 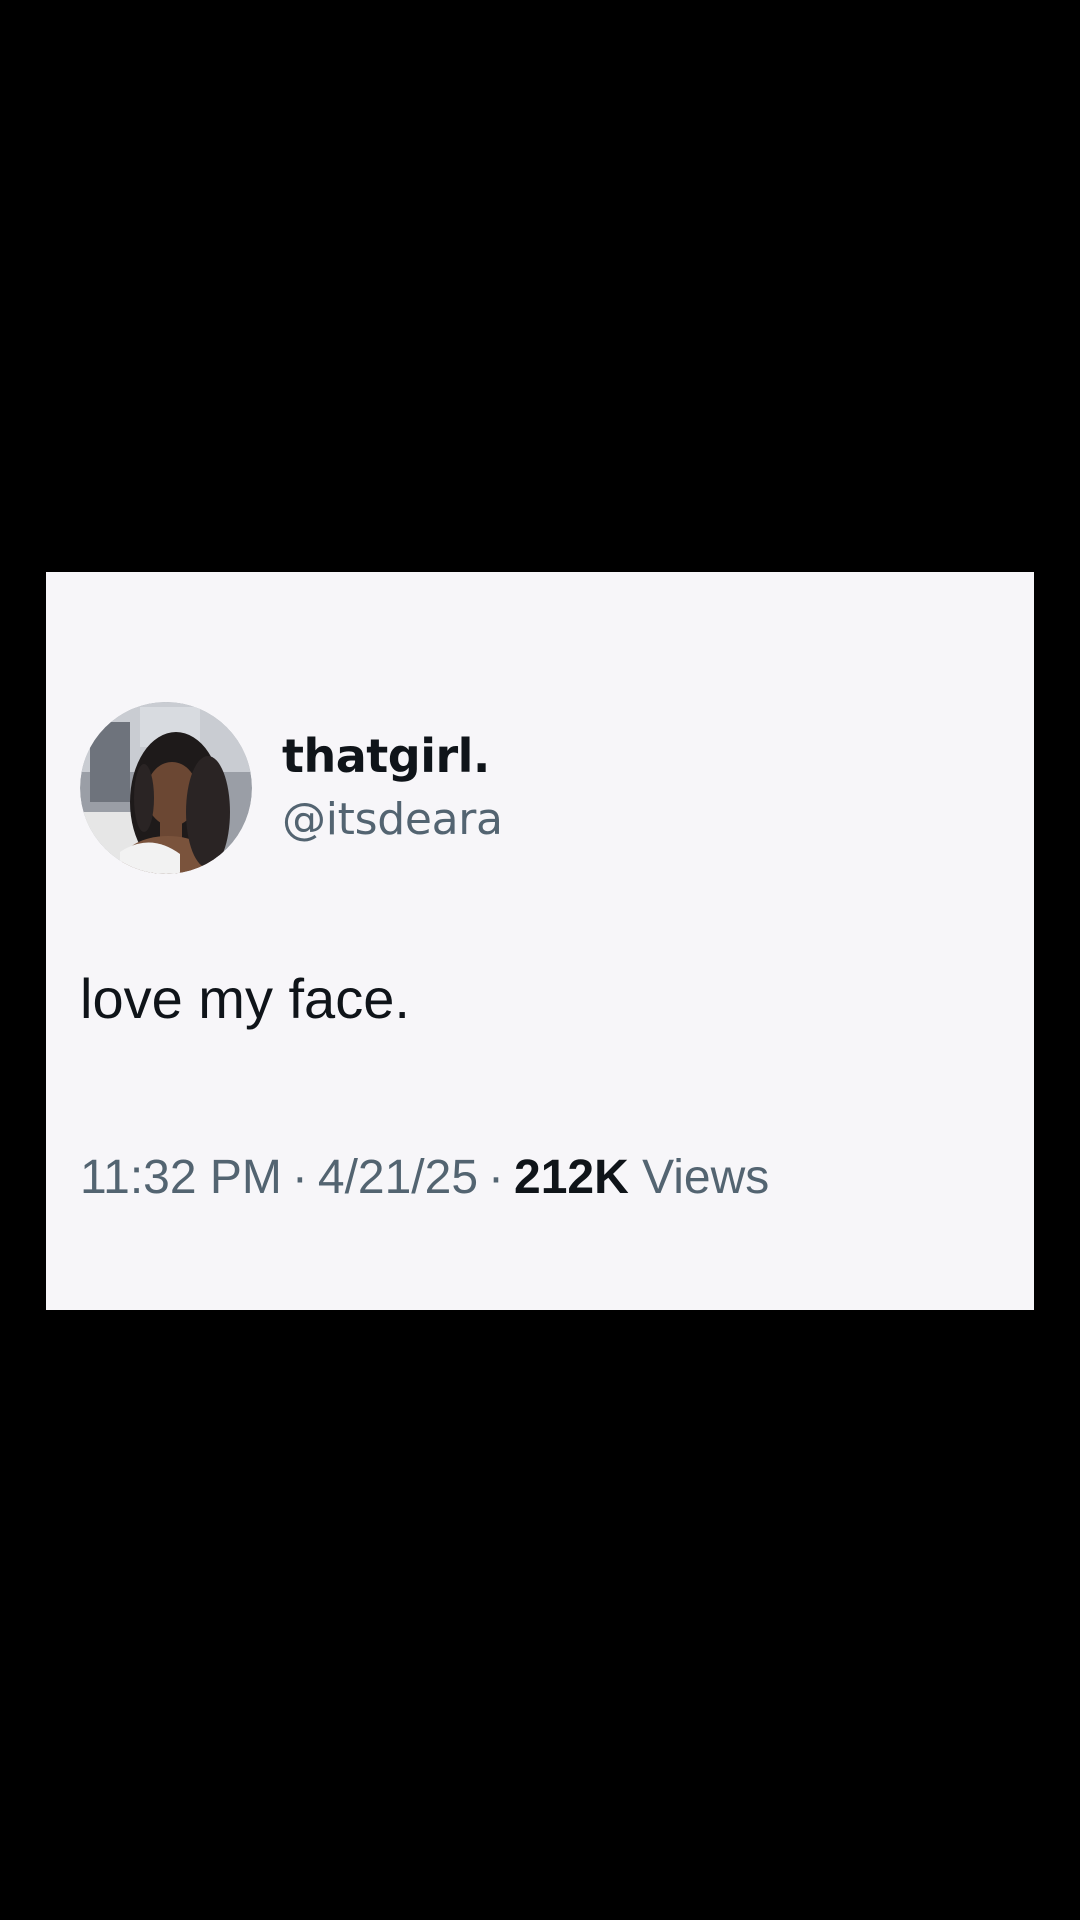 I want to click on display-name: thatgirl., so click(x=392, y=756).